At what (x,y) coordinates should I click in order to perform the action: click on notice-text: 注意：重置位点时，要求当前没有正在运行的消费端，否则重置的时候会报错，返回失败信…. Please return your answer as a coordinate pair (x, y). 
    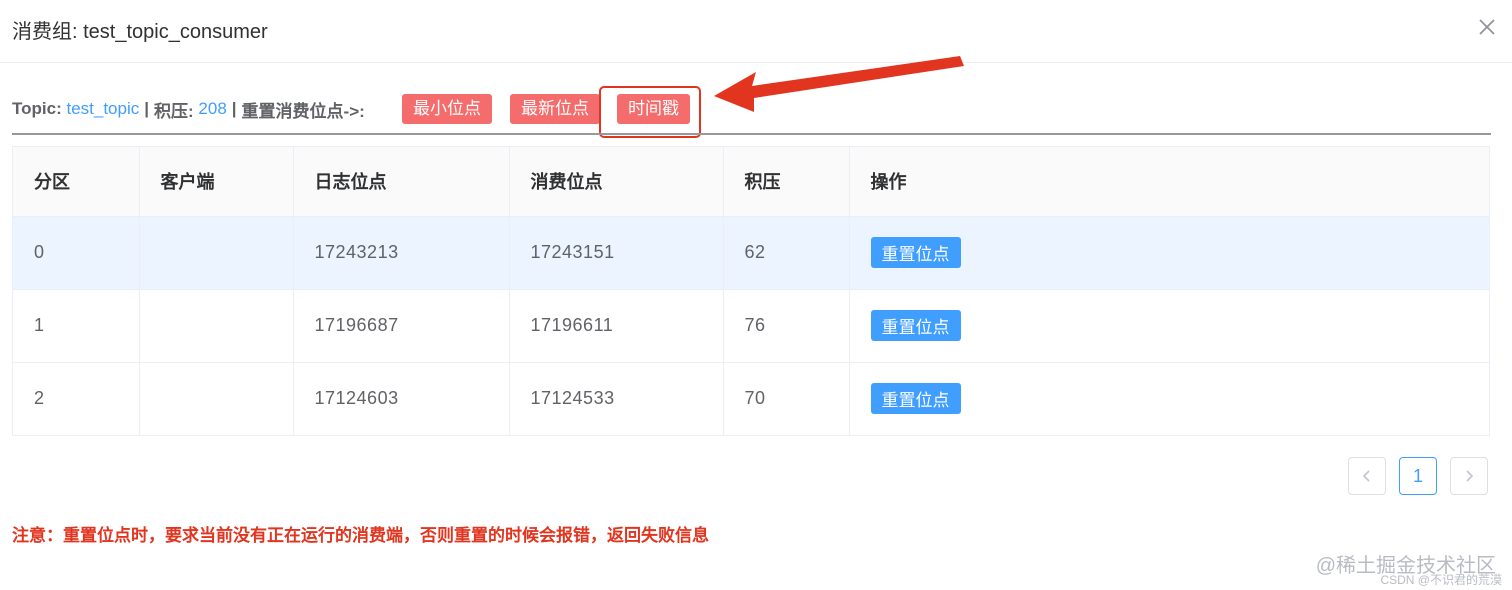
    Looking at the image, I should click on (360, 535).